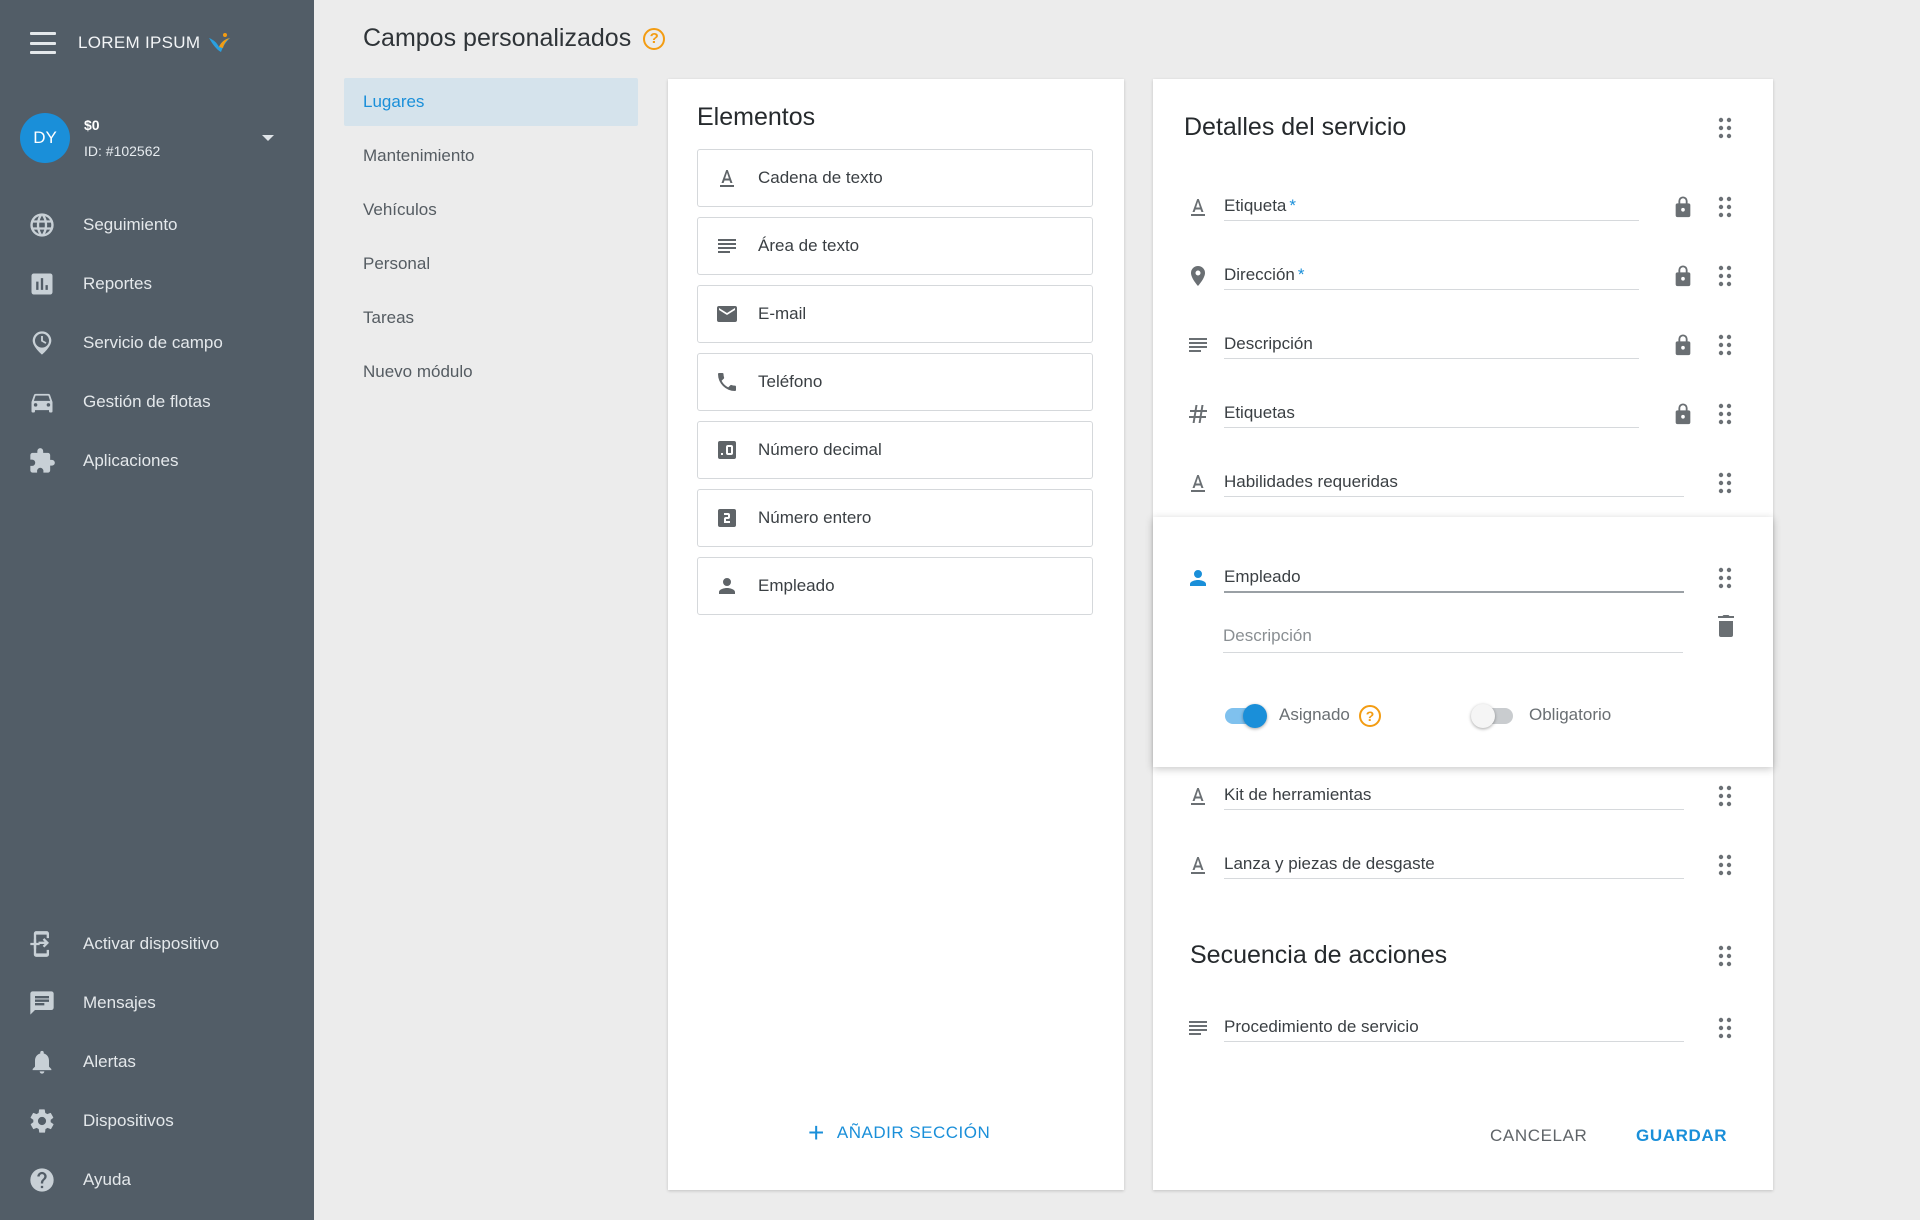 The image size is (1920, 1220). I want to click on module-item-vehiculos: Vehículos, so click(491, 210).